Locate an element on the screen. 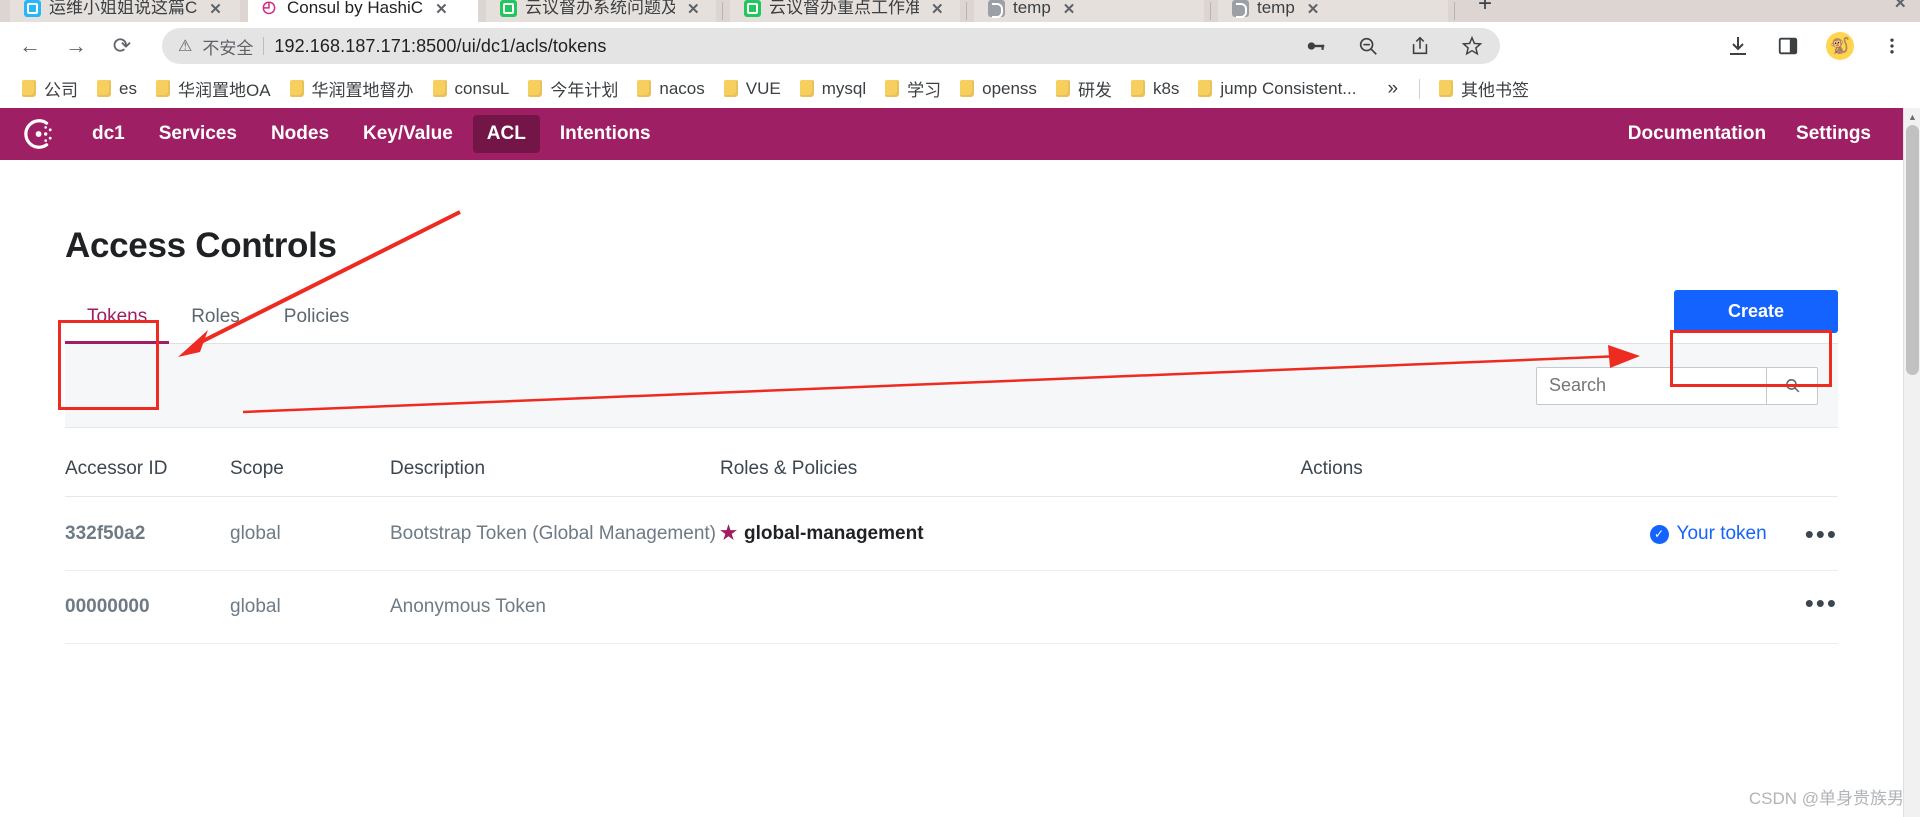 The width and height of the screenshot is (1920, 817). bookmark-item: k8s is located at coordinates (1155, 89).